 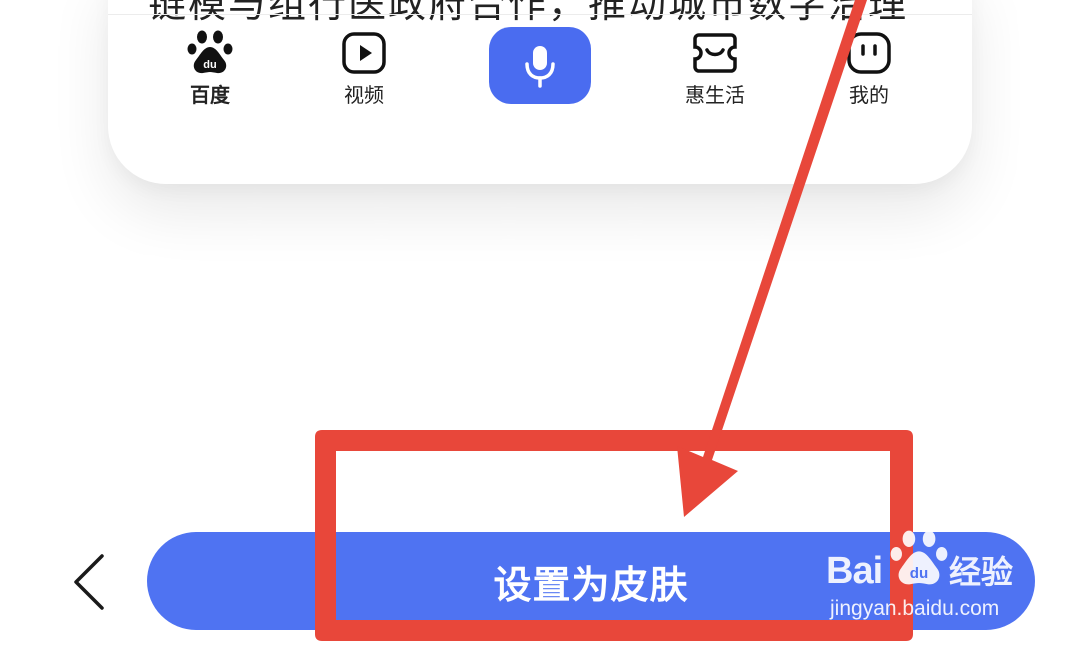 I want to click on tab-life: 惠生活, so click(x=715, y=67).